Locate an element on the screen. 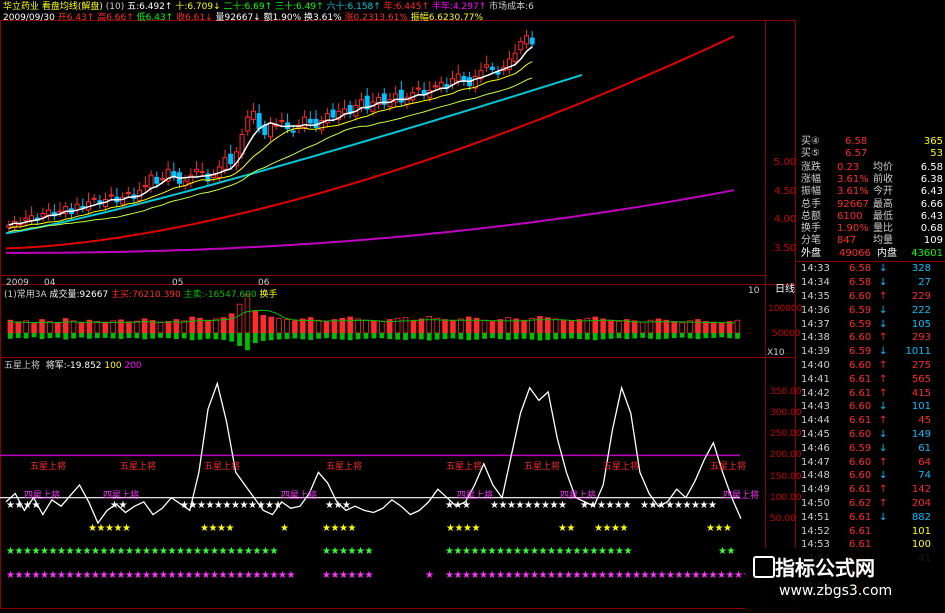 This screenshot has height=613, width=945. stat-row: 涨幅 3.61% 前收 6.38 is located at coordinates (871, 180).